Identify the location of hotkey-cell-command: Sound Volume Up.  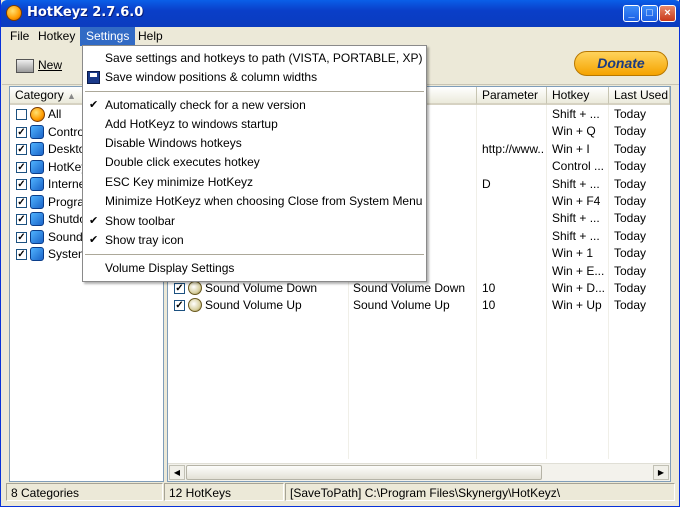
(401, 305).